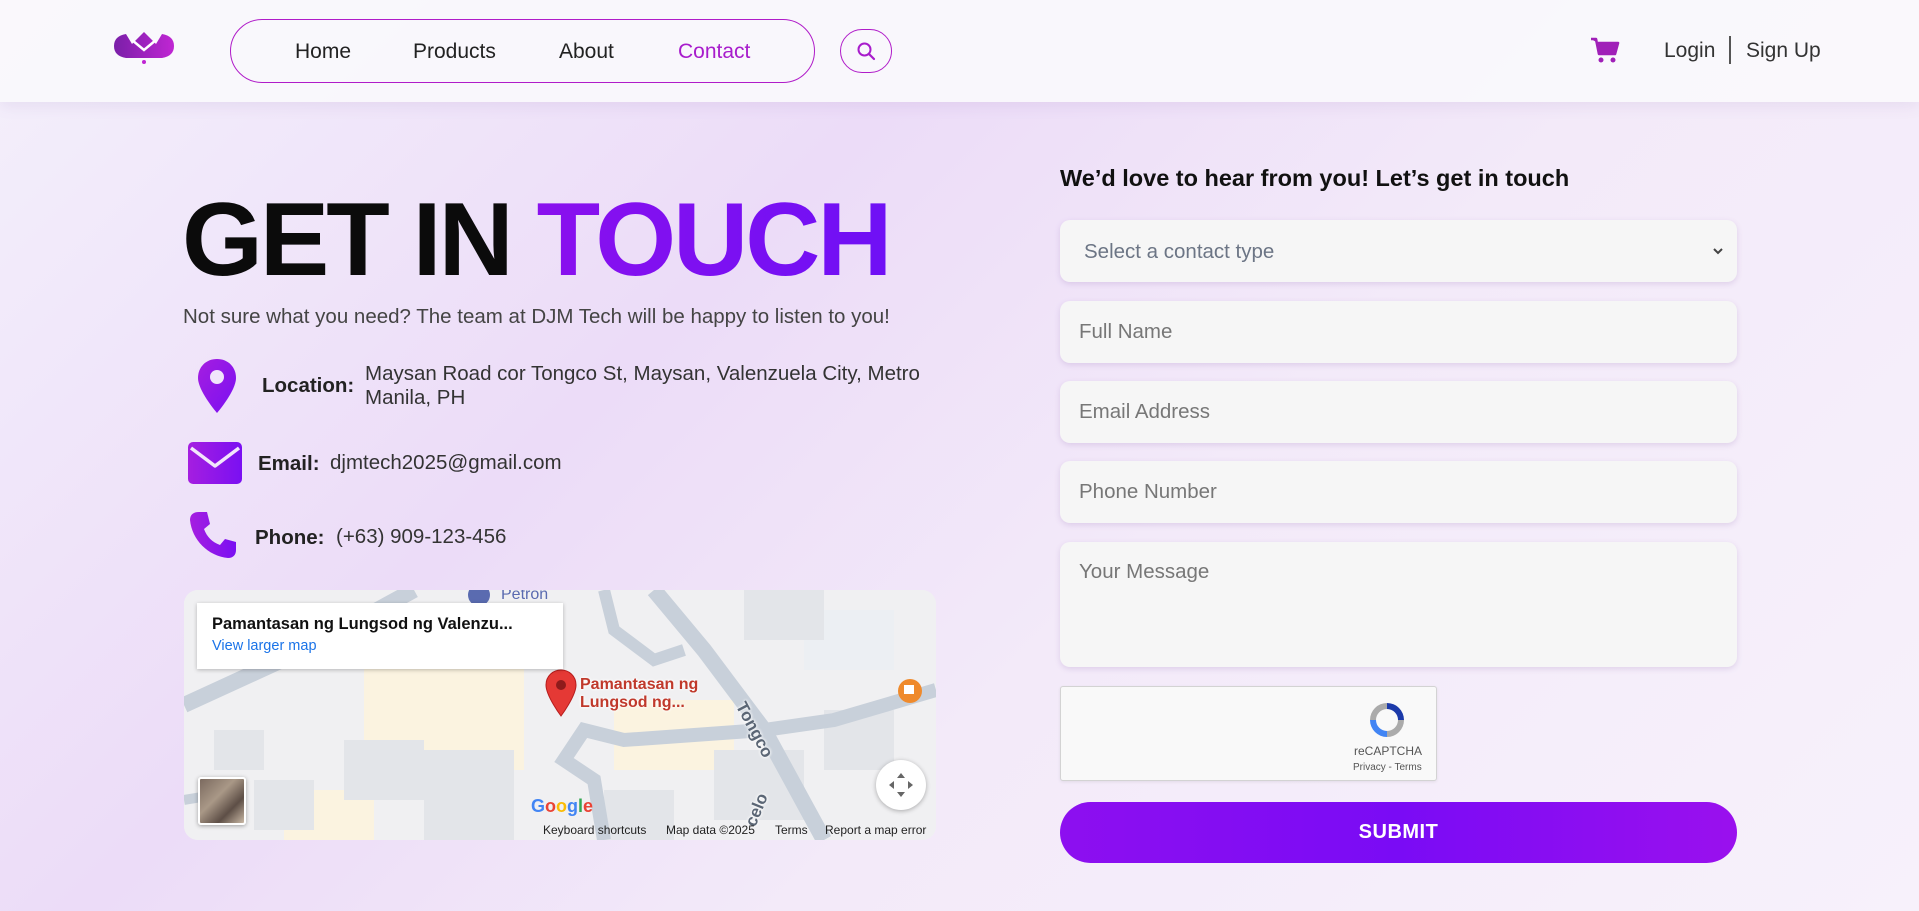  What do you see at coordinates (710, 830) in the screenshot?
I see `map-data-credit: Map data ©2025` at bounding box center [710, 830].